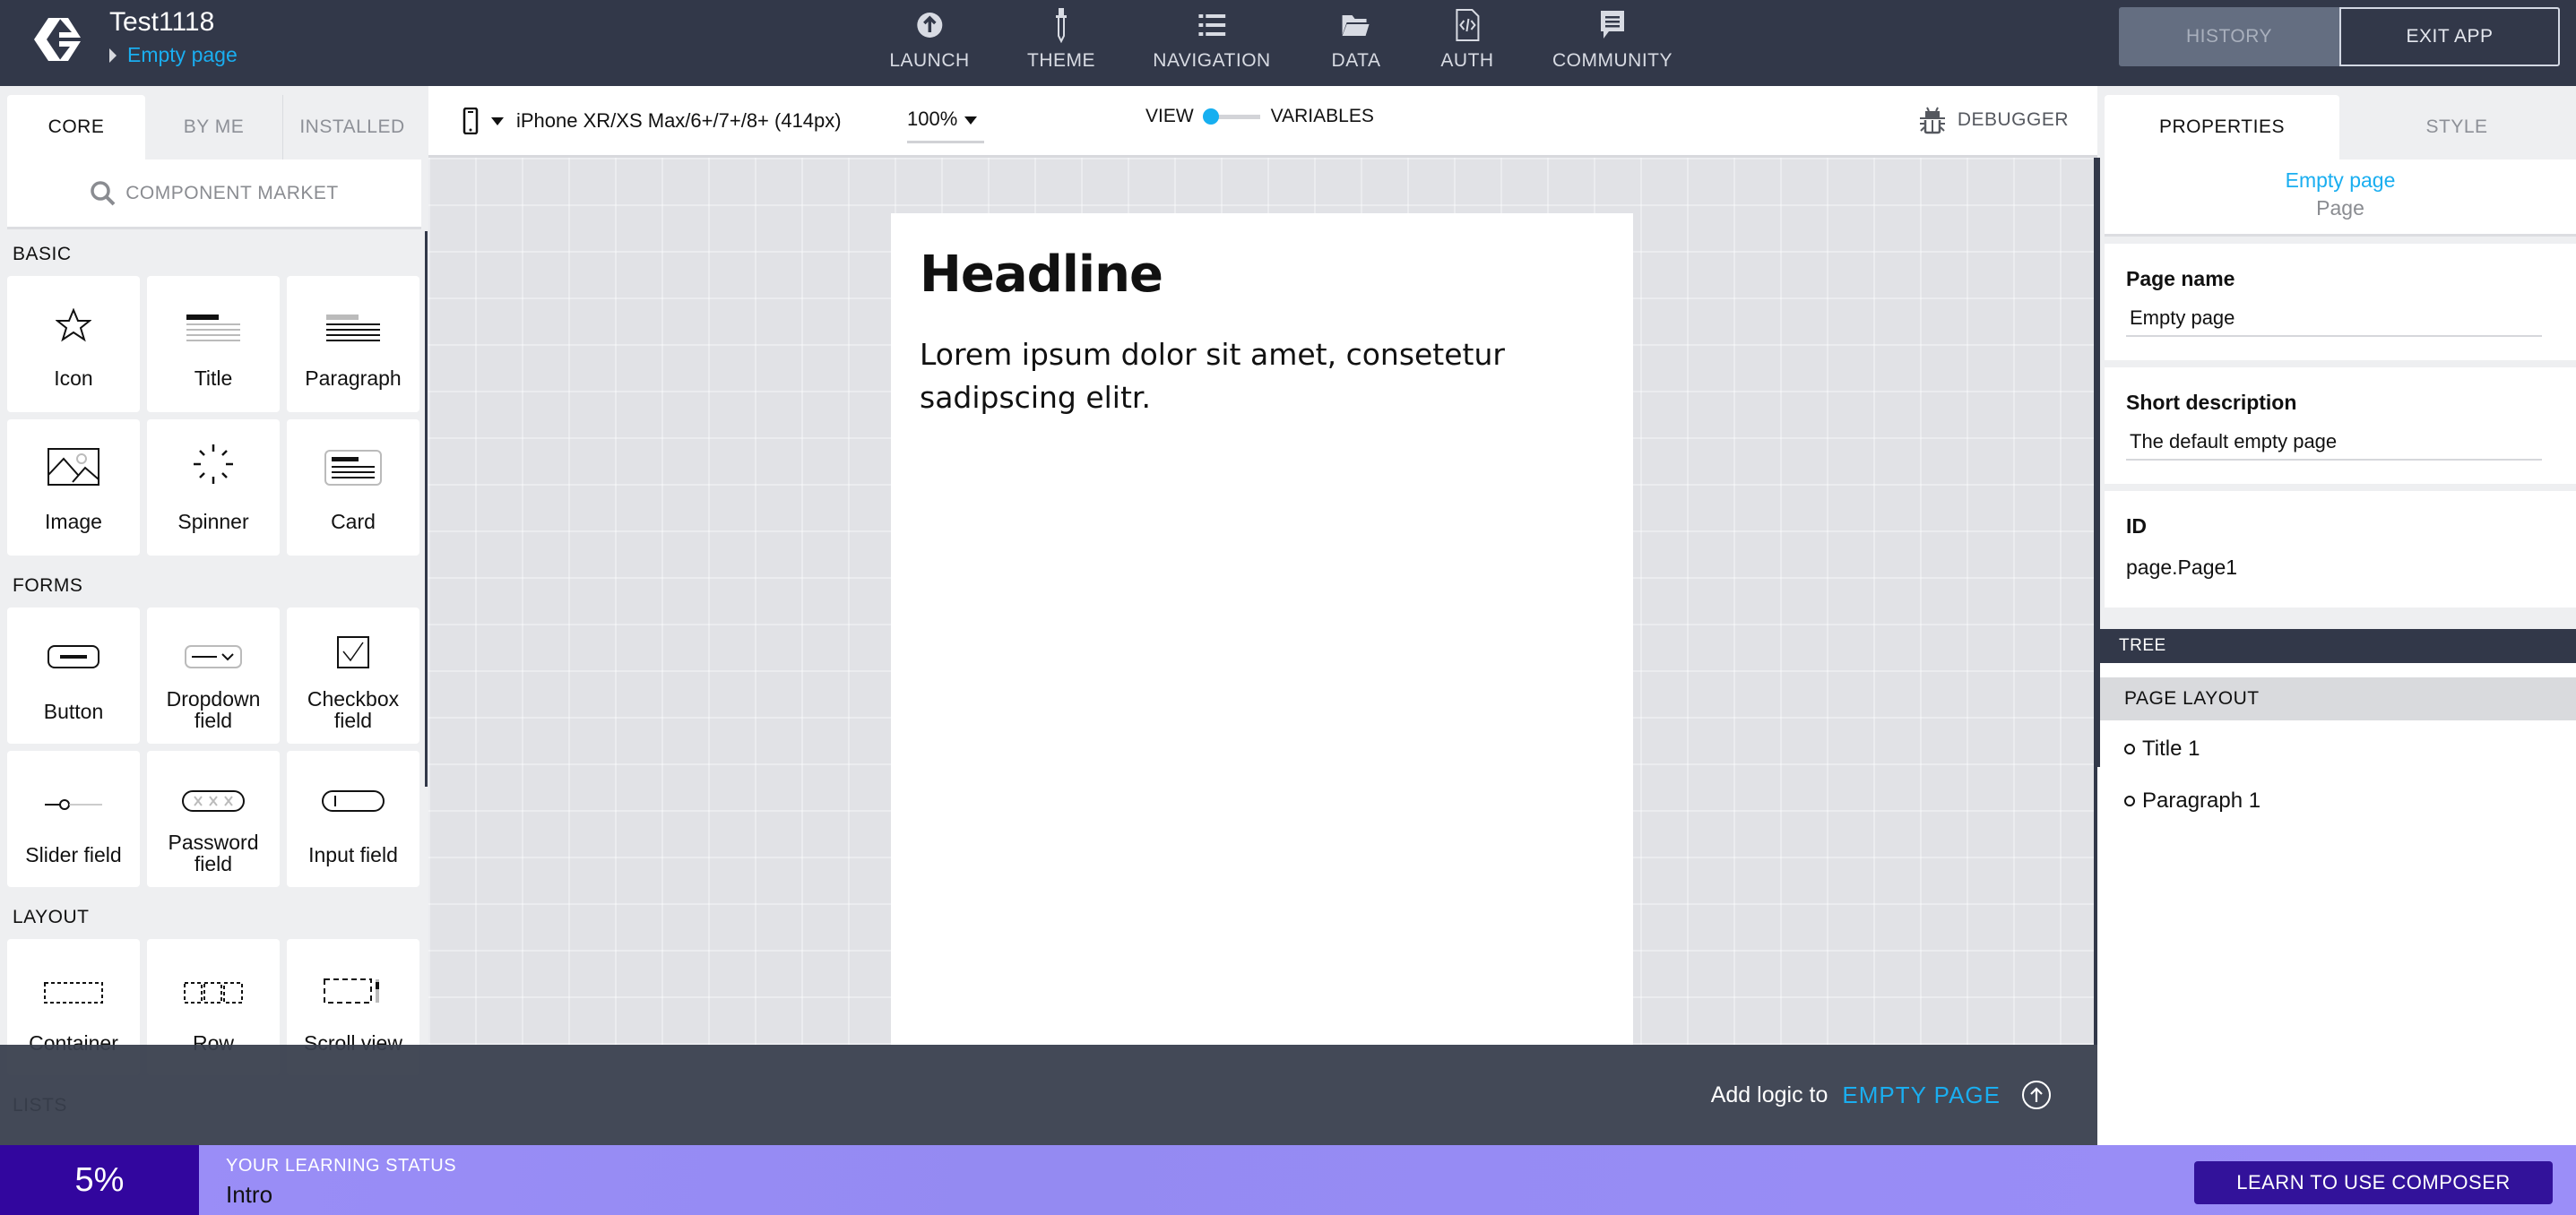 This screenshot has width=2576, height=1215. What do you see at coordinates (1932, 120) in the screenshot?
I see `bug-icon` at bounding box center [1932, 120].